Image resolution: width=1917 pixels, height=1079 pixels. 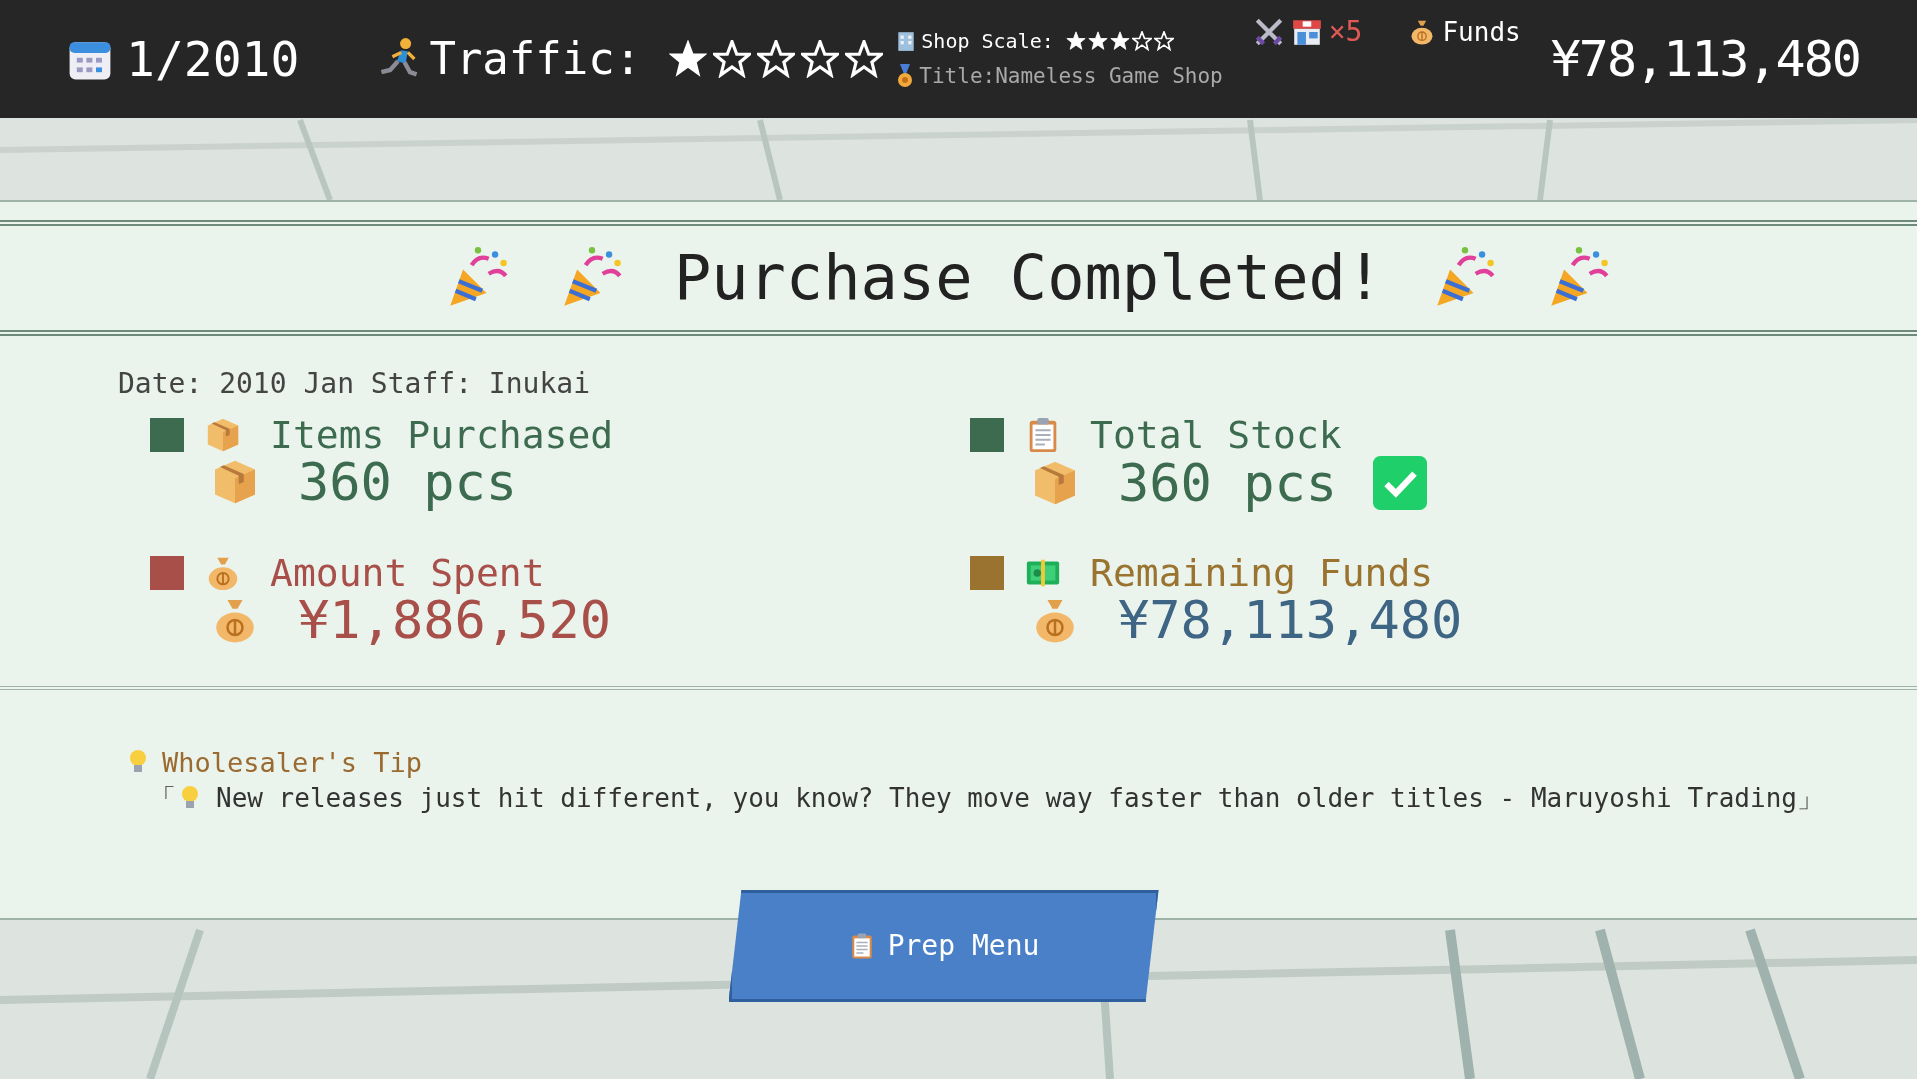 I want to click on quote-mark: 「, so click(x=163, y=798).